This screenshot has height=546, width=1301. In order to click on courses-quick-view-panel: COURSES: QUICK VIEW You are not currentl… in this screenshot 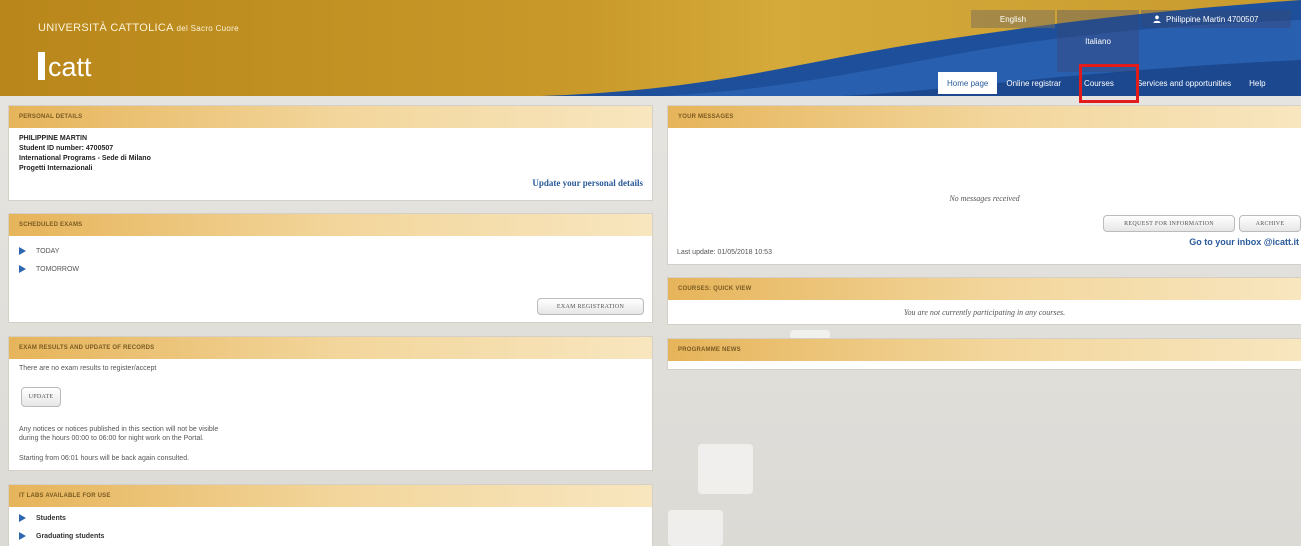, I will do `click(984, 301)`.